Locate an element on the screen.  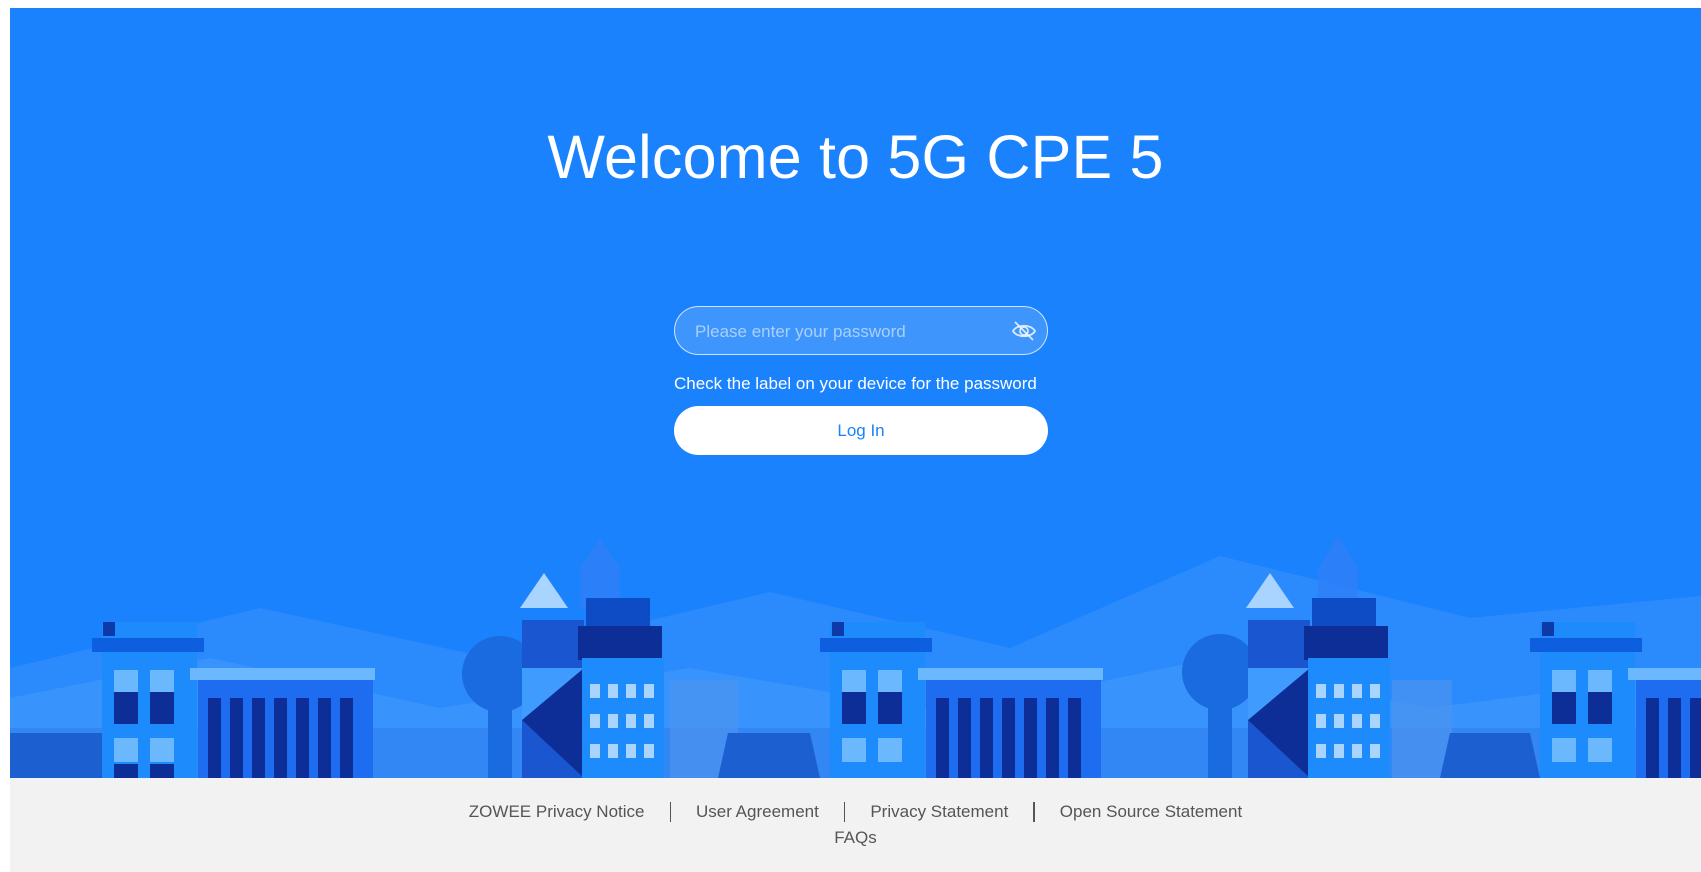
page-title: Welcome to 5G CPE 5 is located at coordinates (855, 157).